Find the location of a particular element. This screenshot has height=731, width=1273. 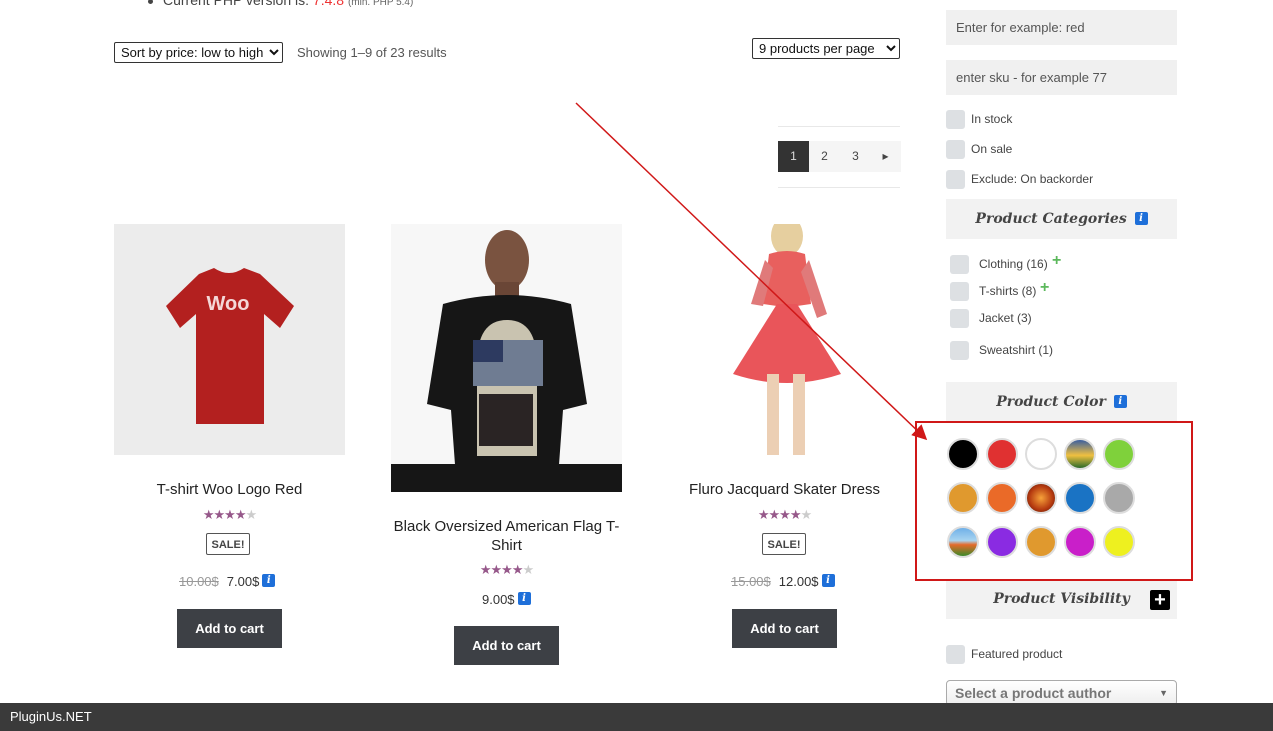

footer-bar: PluginUs.NET is located at coordinates (636, 717).